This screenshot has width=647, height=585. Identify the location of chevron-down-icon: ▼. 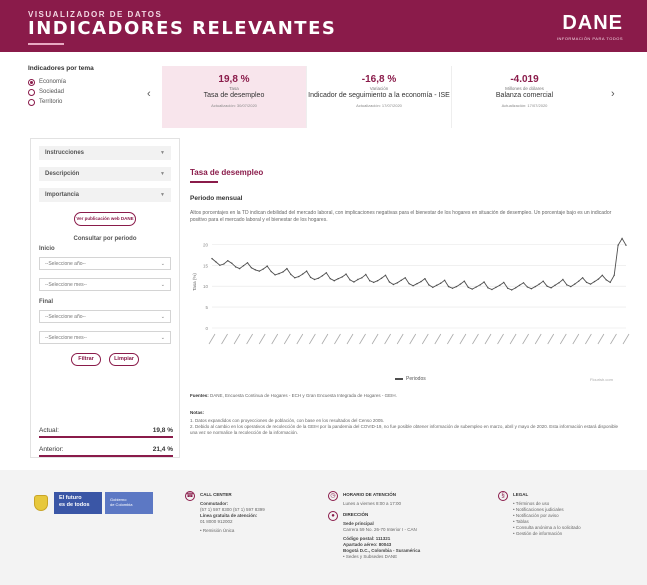
(162, 153).